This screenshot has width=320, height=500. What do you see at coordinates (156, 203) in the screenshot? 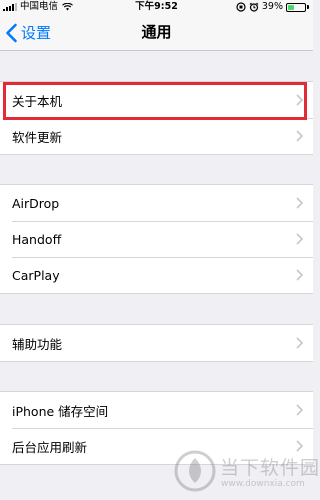
I see `list-item-airdrop: AirDrop` at bounding box center [156, 203].